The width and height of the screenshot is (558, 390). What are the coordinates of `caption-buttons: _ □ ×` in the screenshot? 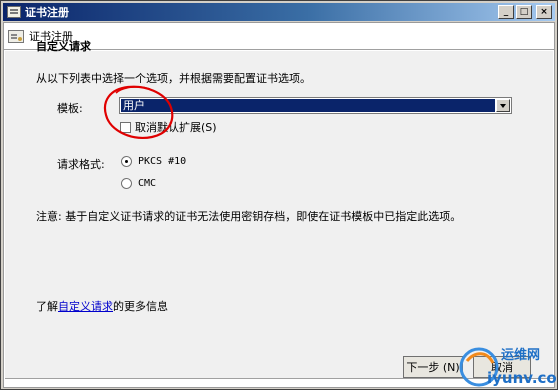 It's located at (525, 12).